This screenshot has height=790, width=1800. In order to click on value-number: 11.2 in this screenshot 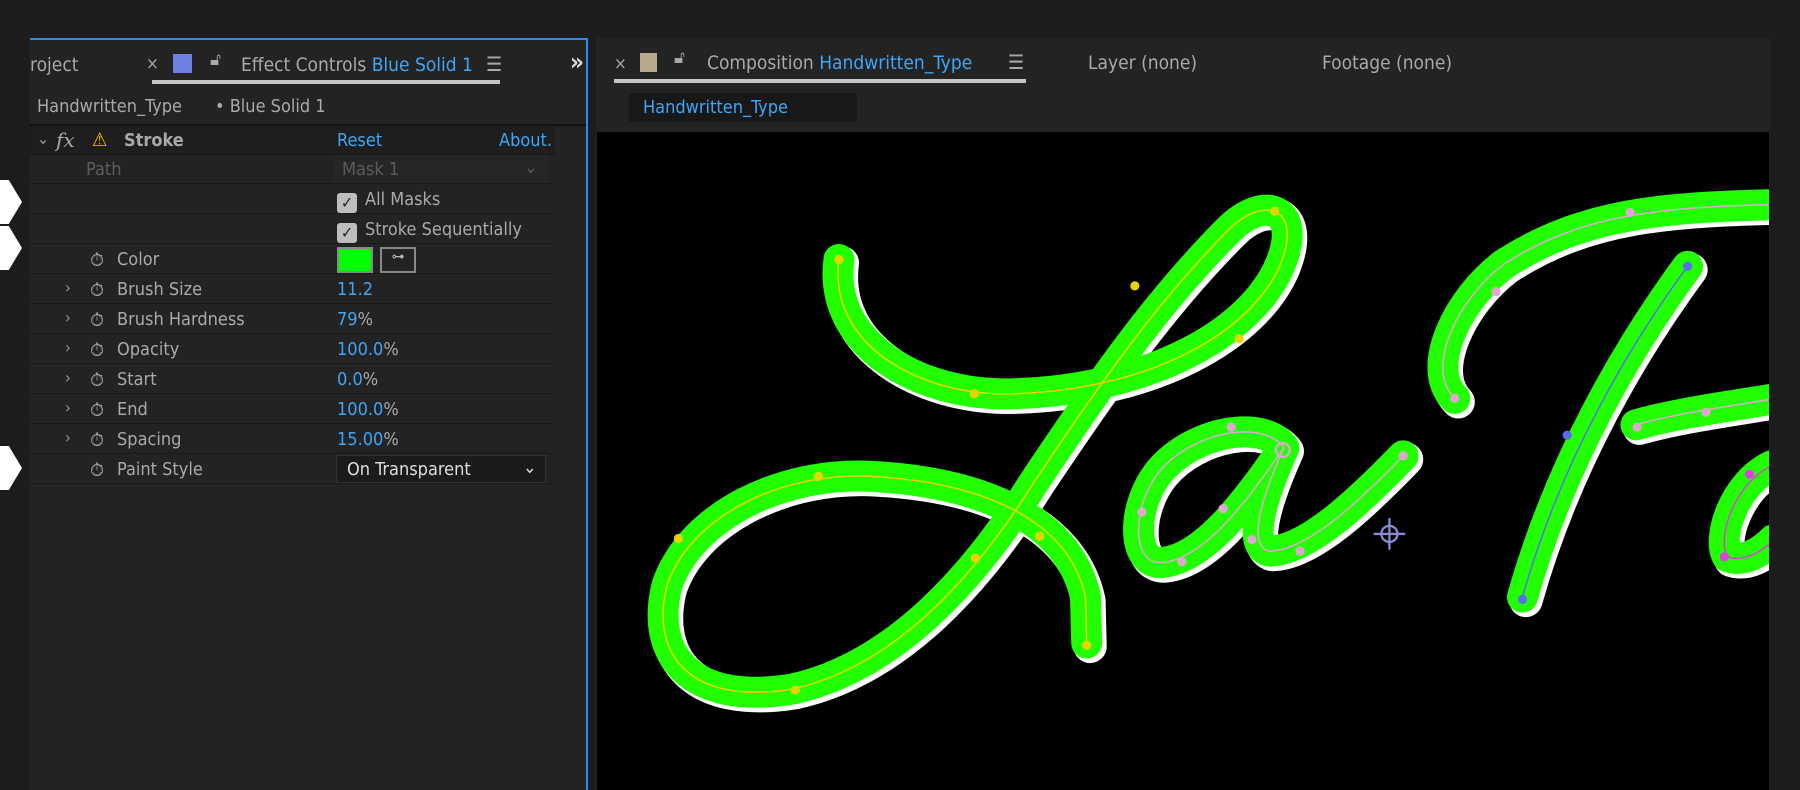, I will do `click(355, 289)`.